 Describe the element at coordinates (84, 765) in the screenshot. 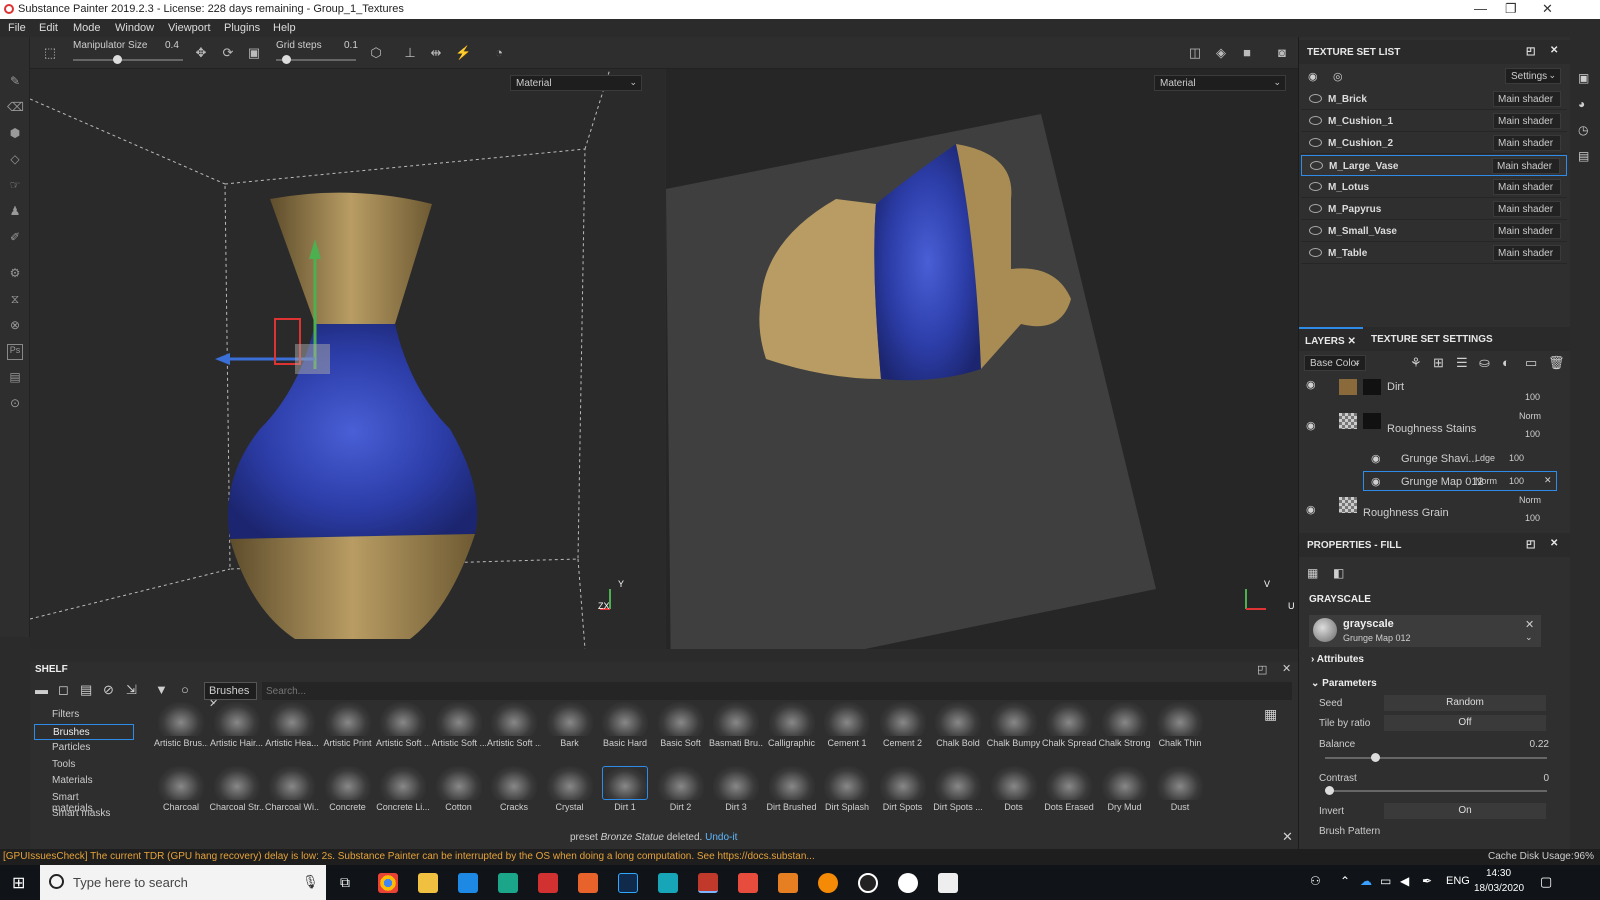

I see `category-tools: Tools` at that location.